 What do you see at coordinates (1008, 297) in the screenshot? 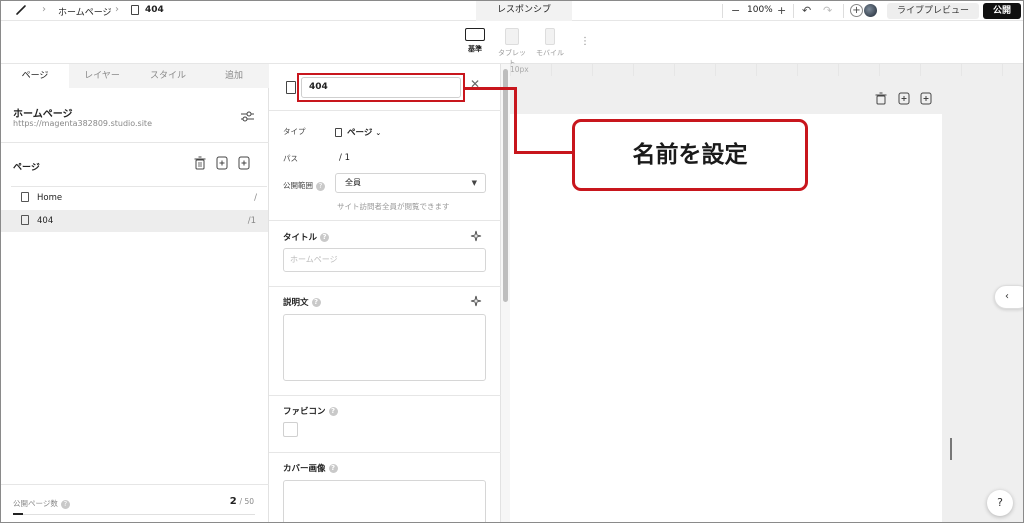
I see `right-panel-toggle: ‹` at bounding box center [1008, 297].